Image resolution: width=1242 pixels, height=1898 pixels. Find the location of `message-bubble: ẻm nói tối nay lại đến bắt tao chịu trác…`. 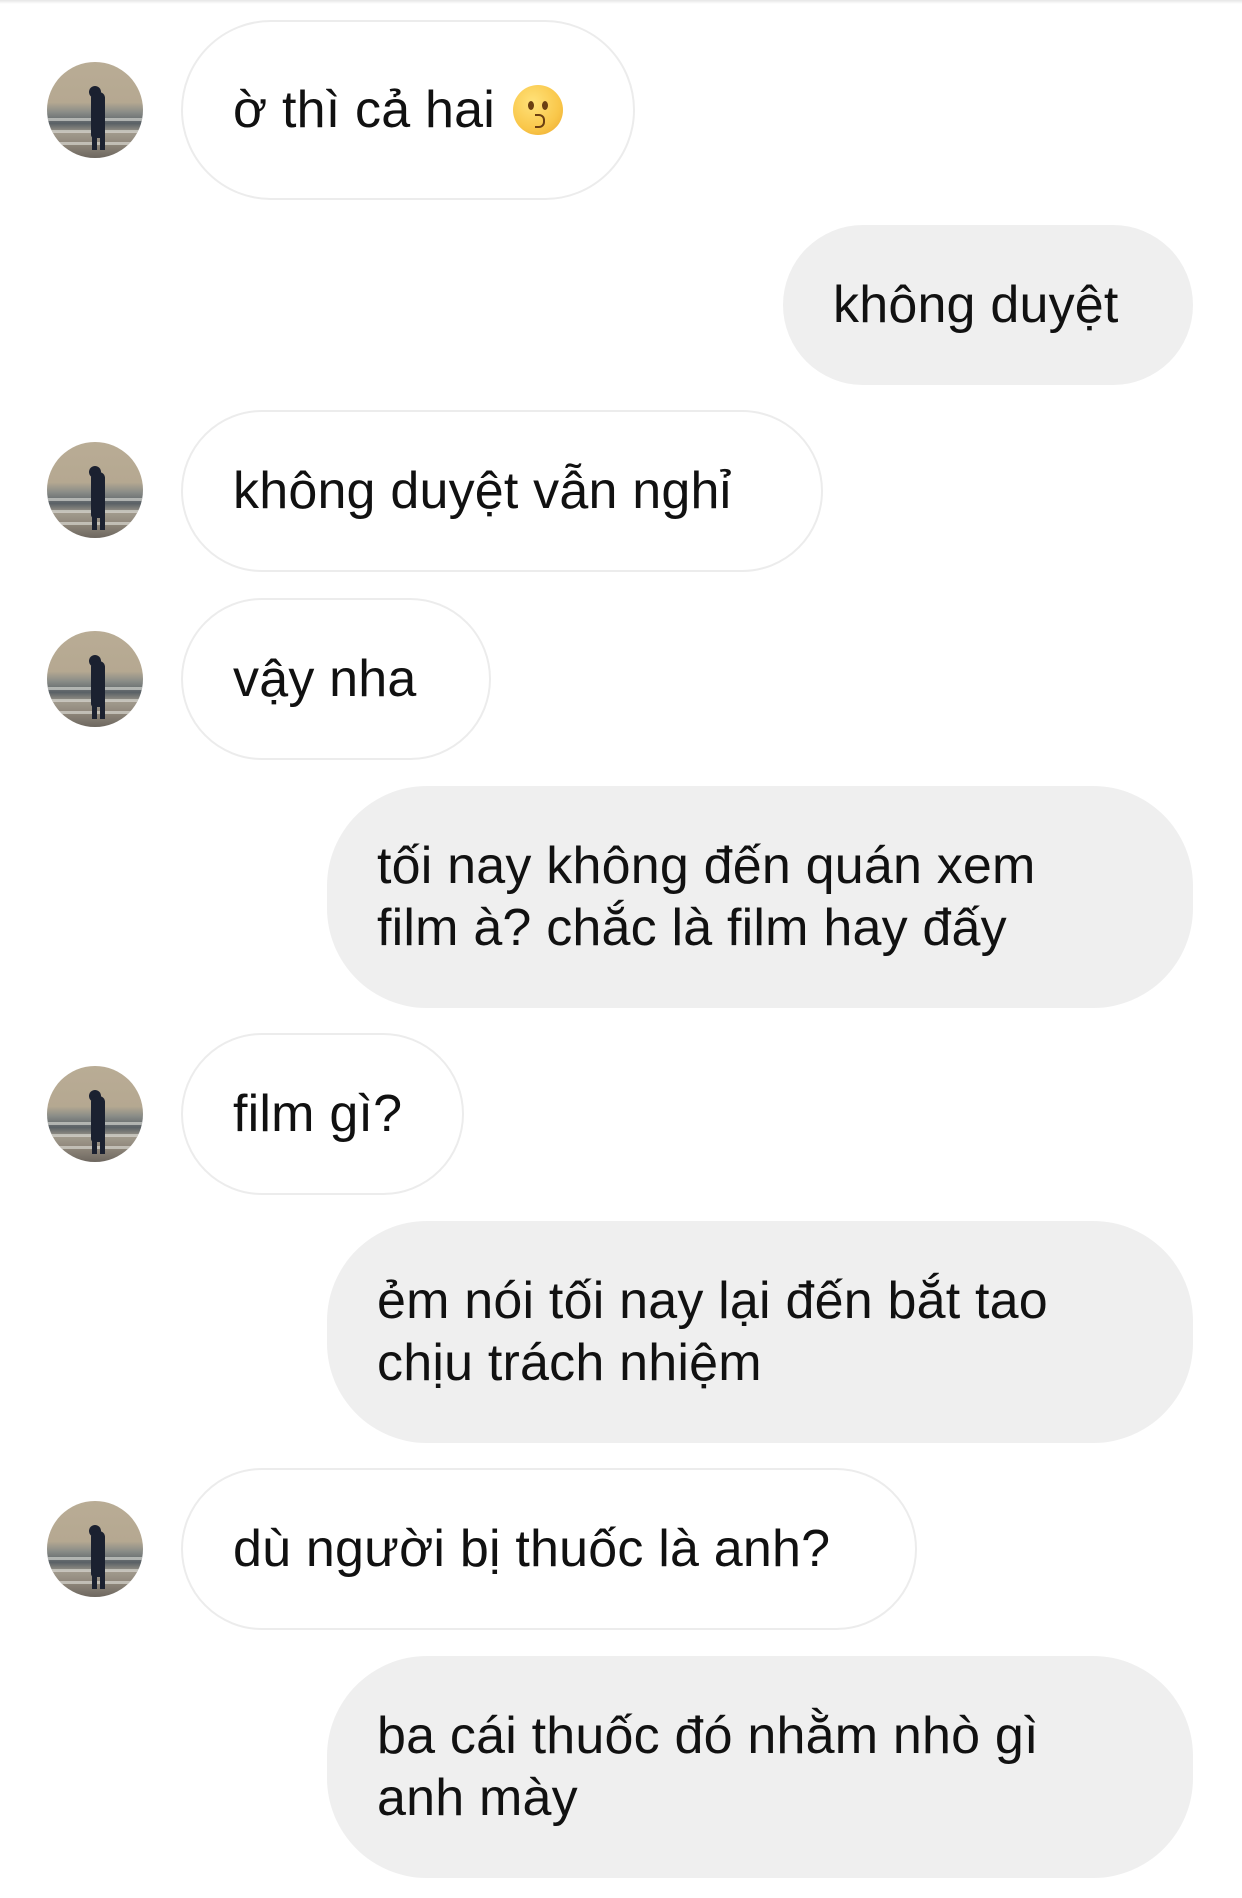

message-bubble: ẻm nói tối nay lại đến bắt tao chịu trác… is located at coordinates (760, 1332).